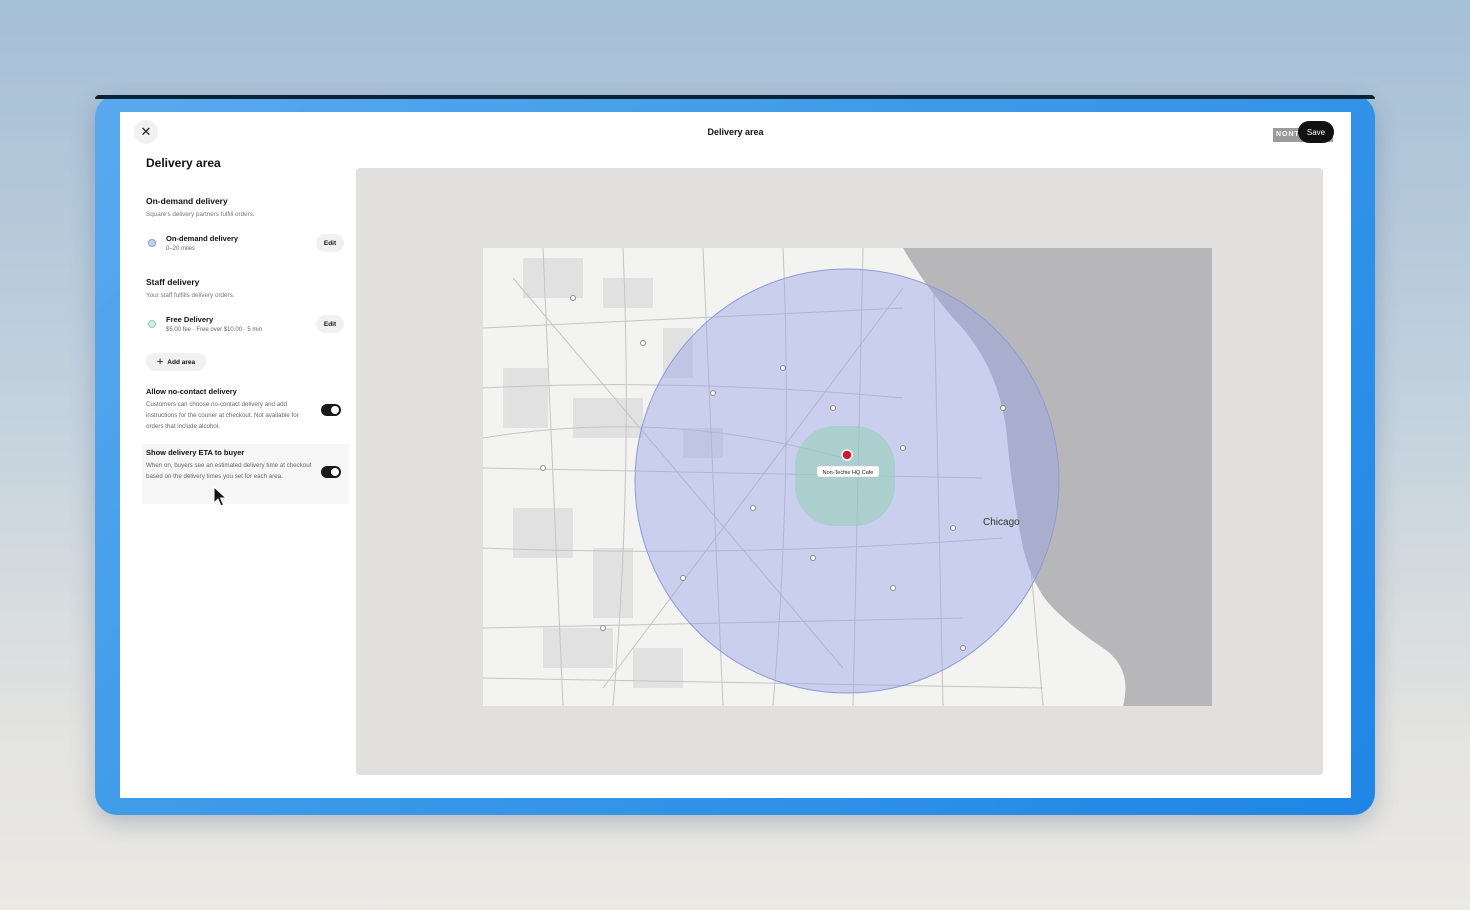 Image resolution: width=1470 pixels, height=910 pixels. Describe the element at coordinates (214, 330) in the screenshot. I see `area-detail: $5.00 fee · Free over $10.00 · 5 min` at that location.